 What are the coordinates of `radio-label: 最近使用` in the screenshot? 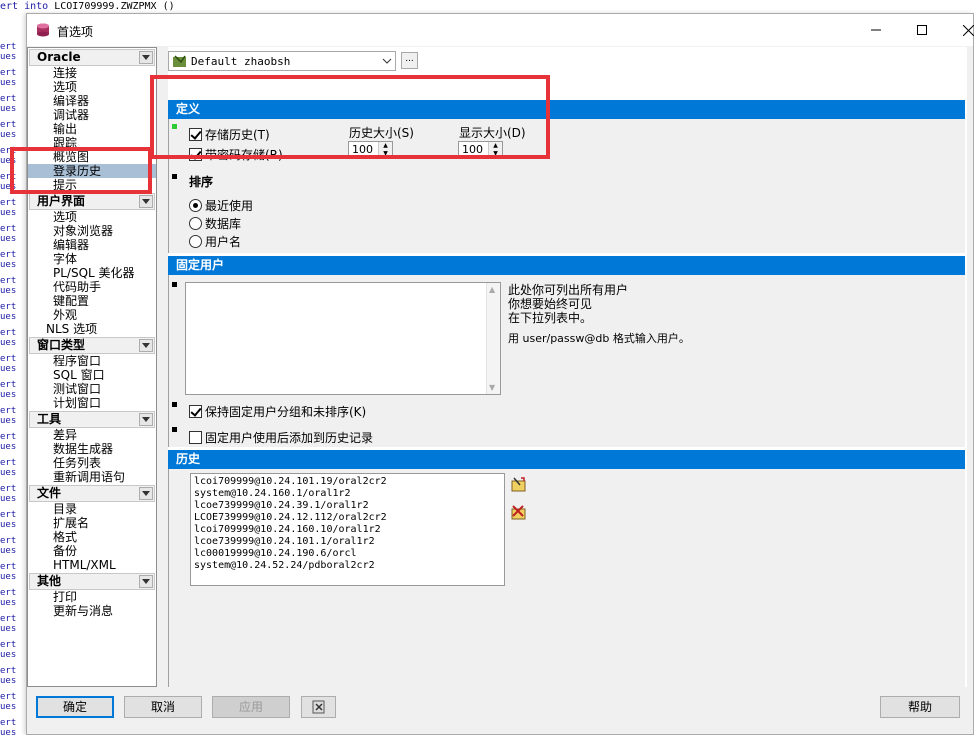 It's located at (229, 206).